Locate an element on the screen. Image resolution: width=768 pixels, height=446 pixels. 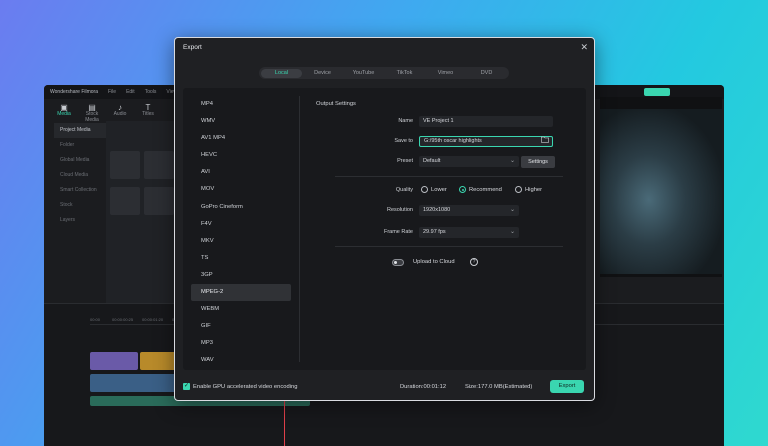
upload-cloud-toggle is located at coordinates (398, 262).